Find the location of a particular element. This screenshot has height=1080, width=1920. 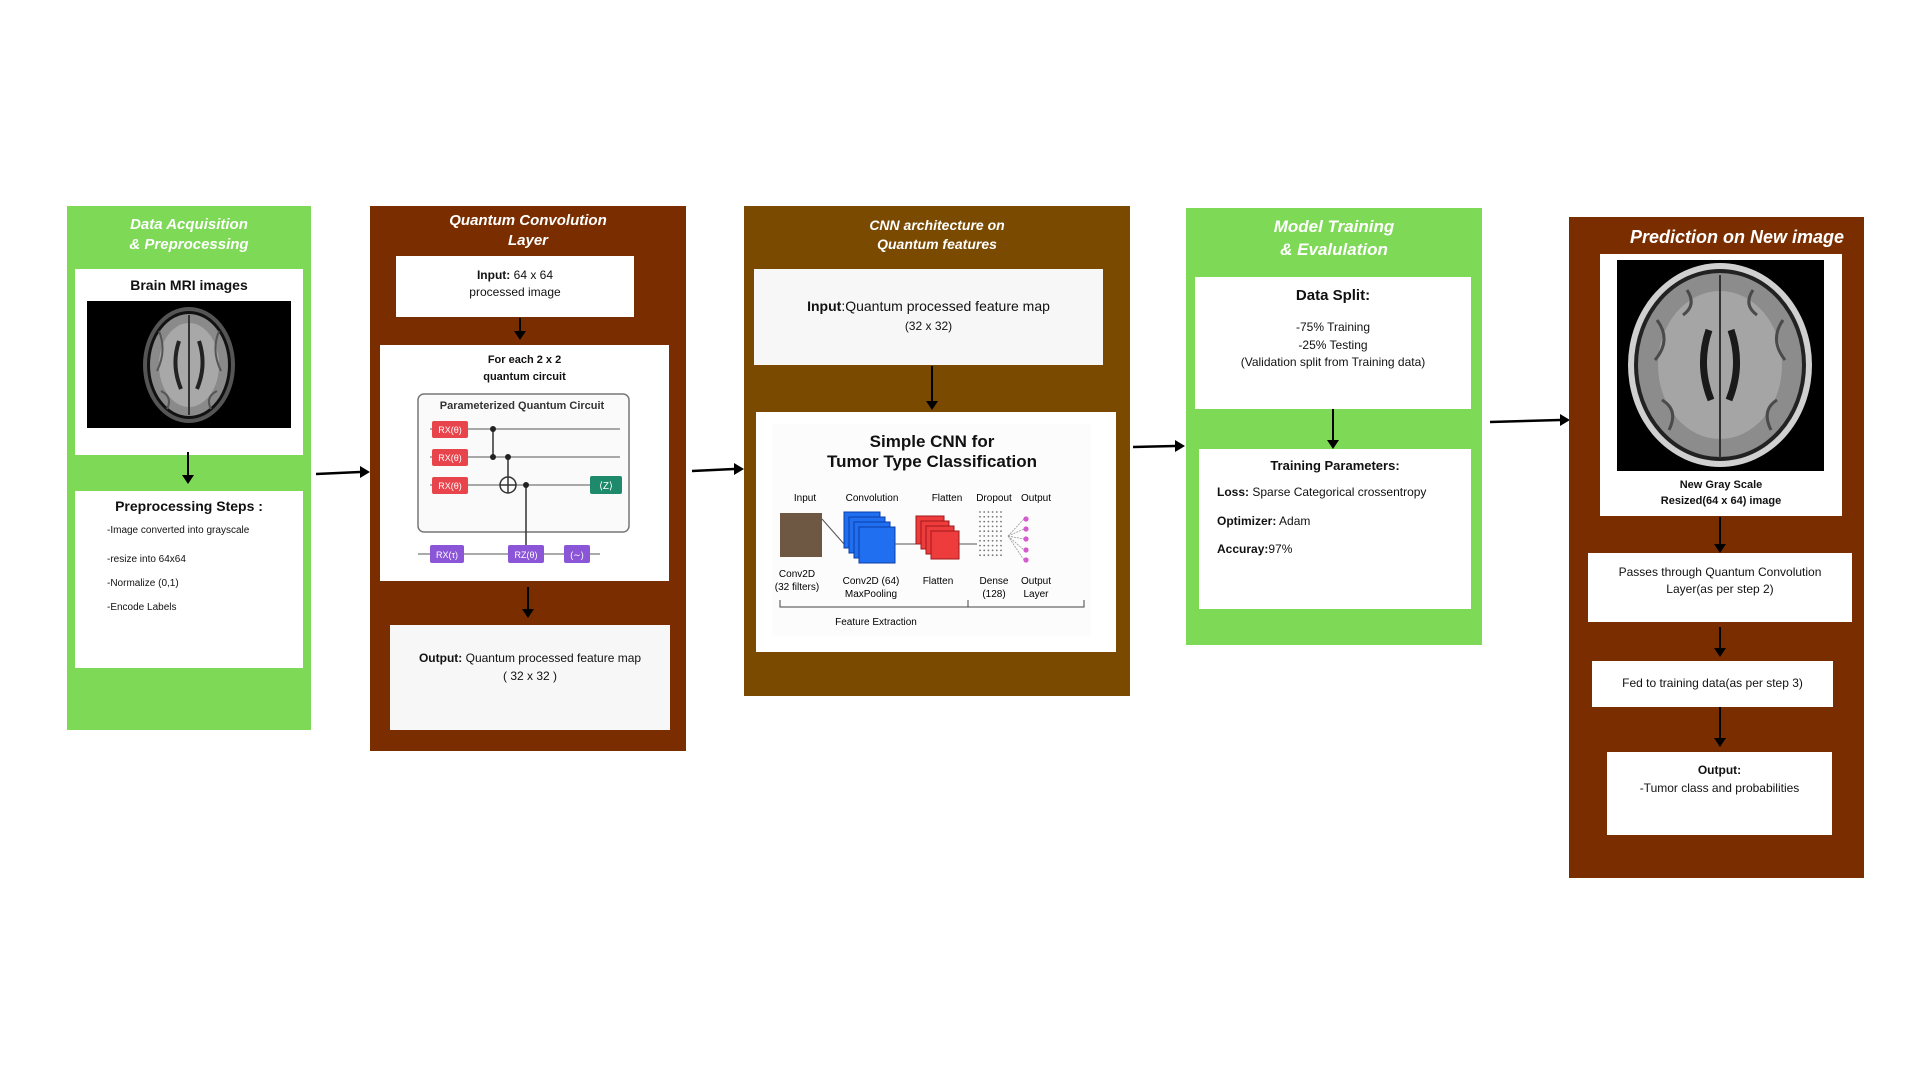

panel-title: CNN architecture on Quantum features is located at coordinates (937, 235).